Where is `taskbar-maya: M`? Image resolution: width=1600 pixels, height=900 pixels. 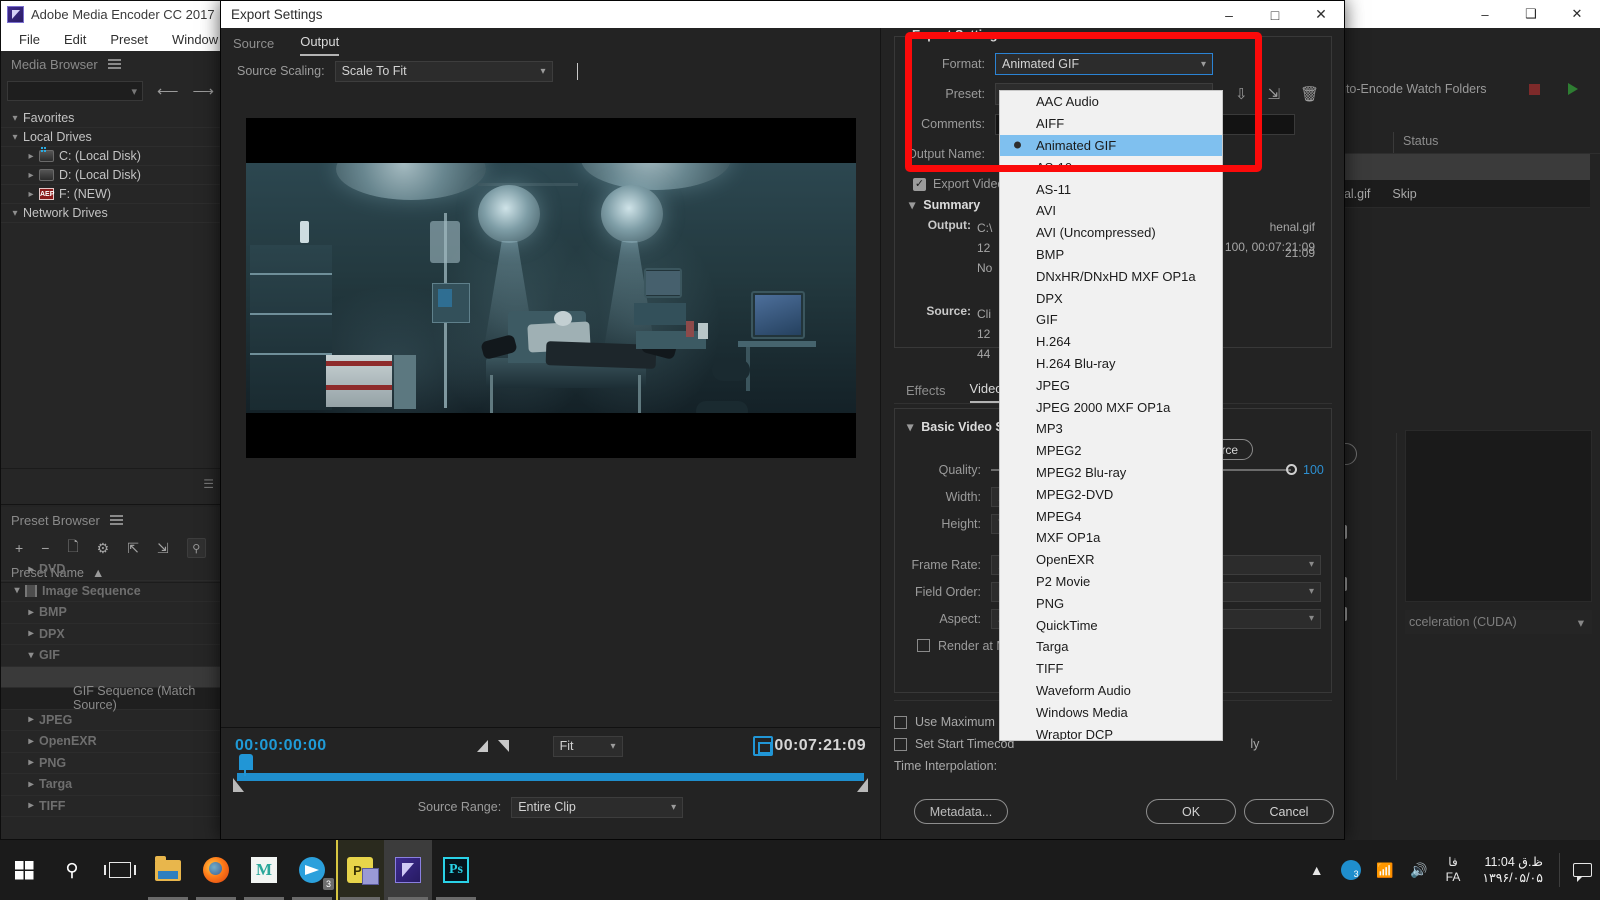
taskbar-maya: M is located at coordinates (264, 870).